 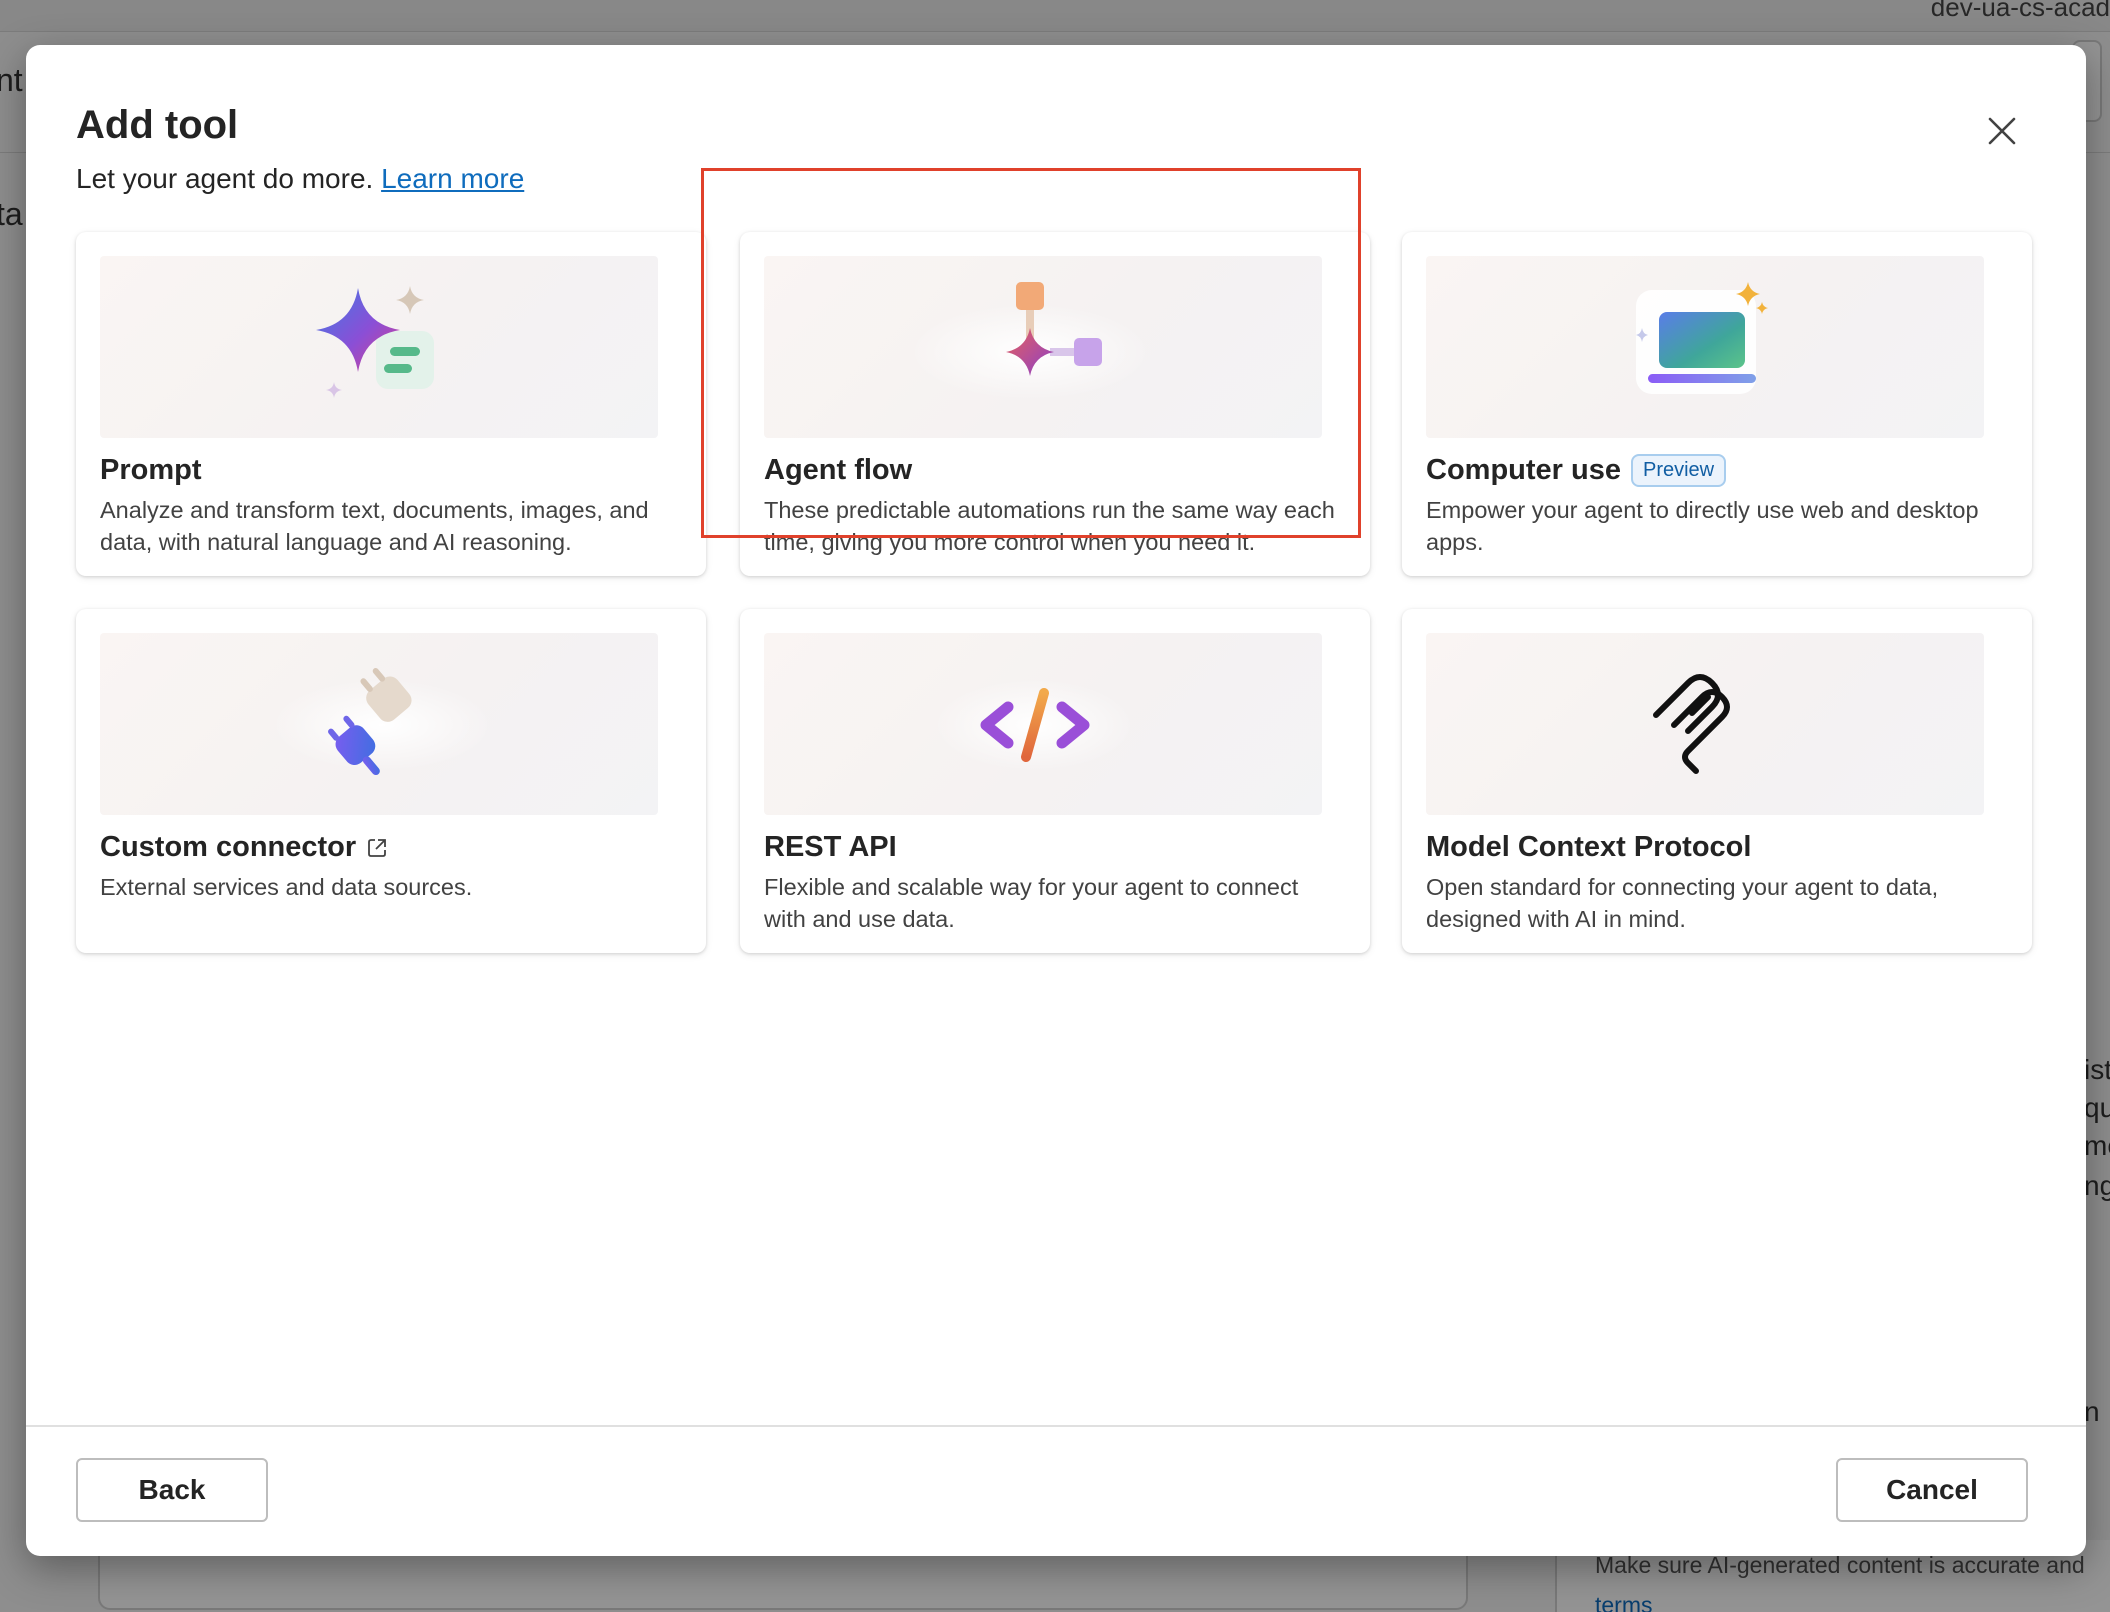 I want to click on tool-title: Prompt, so click(x=151, y=470).